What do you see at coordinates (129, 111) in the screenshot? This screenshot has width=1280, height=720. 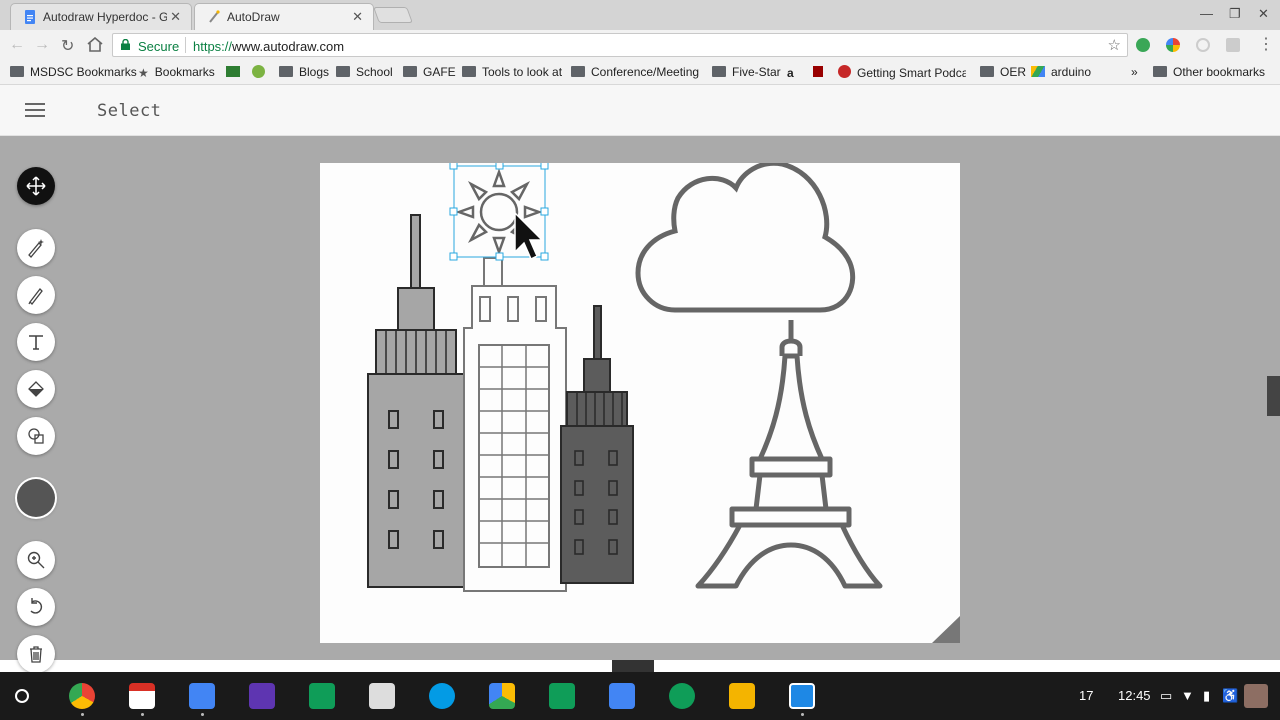 I see `mode-title: Select` at bounding box center [129, 111].